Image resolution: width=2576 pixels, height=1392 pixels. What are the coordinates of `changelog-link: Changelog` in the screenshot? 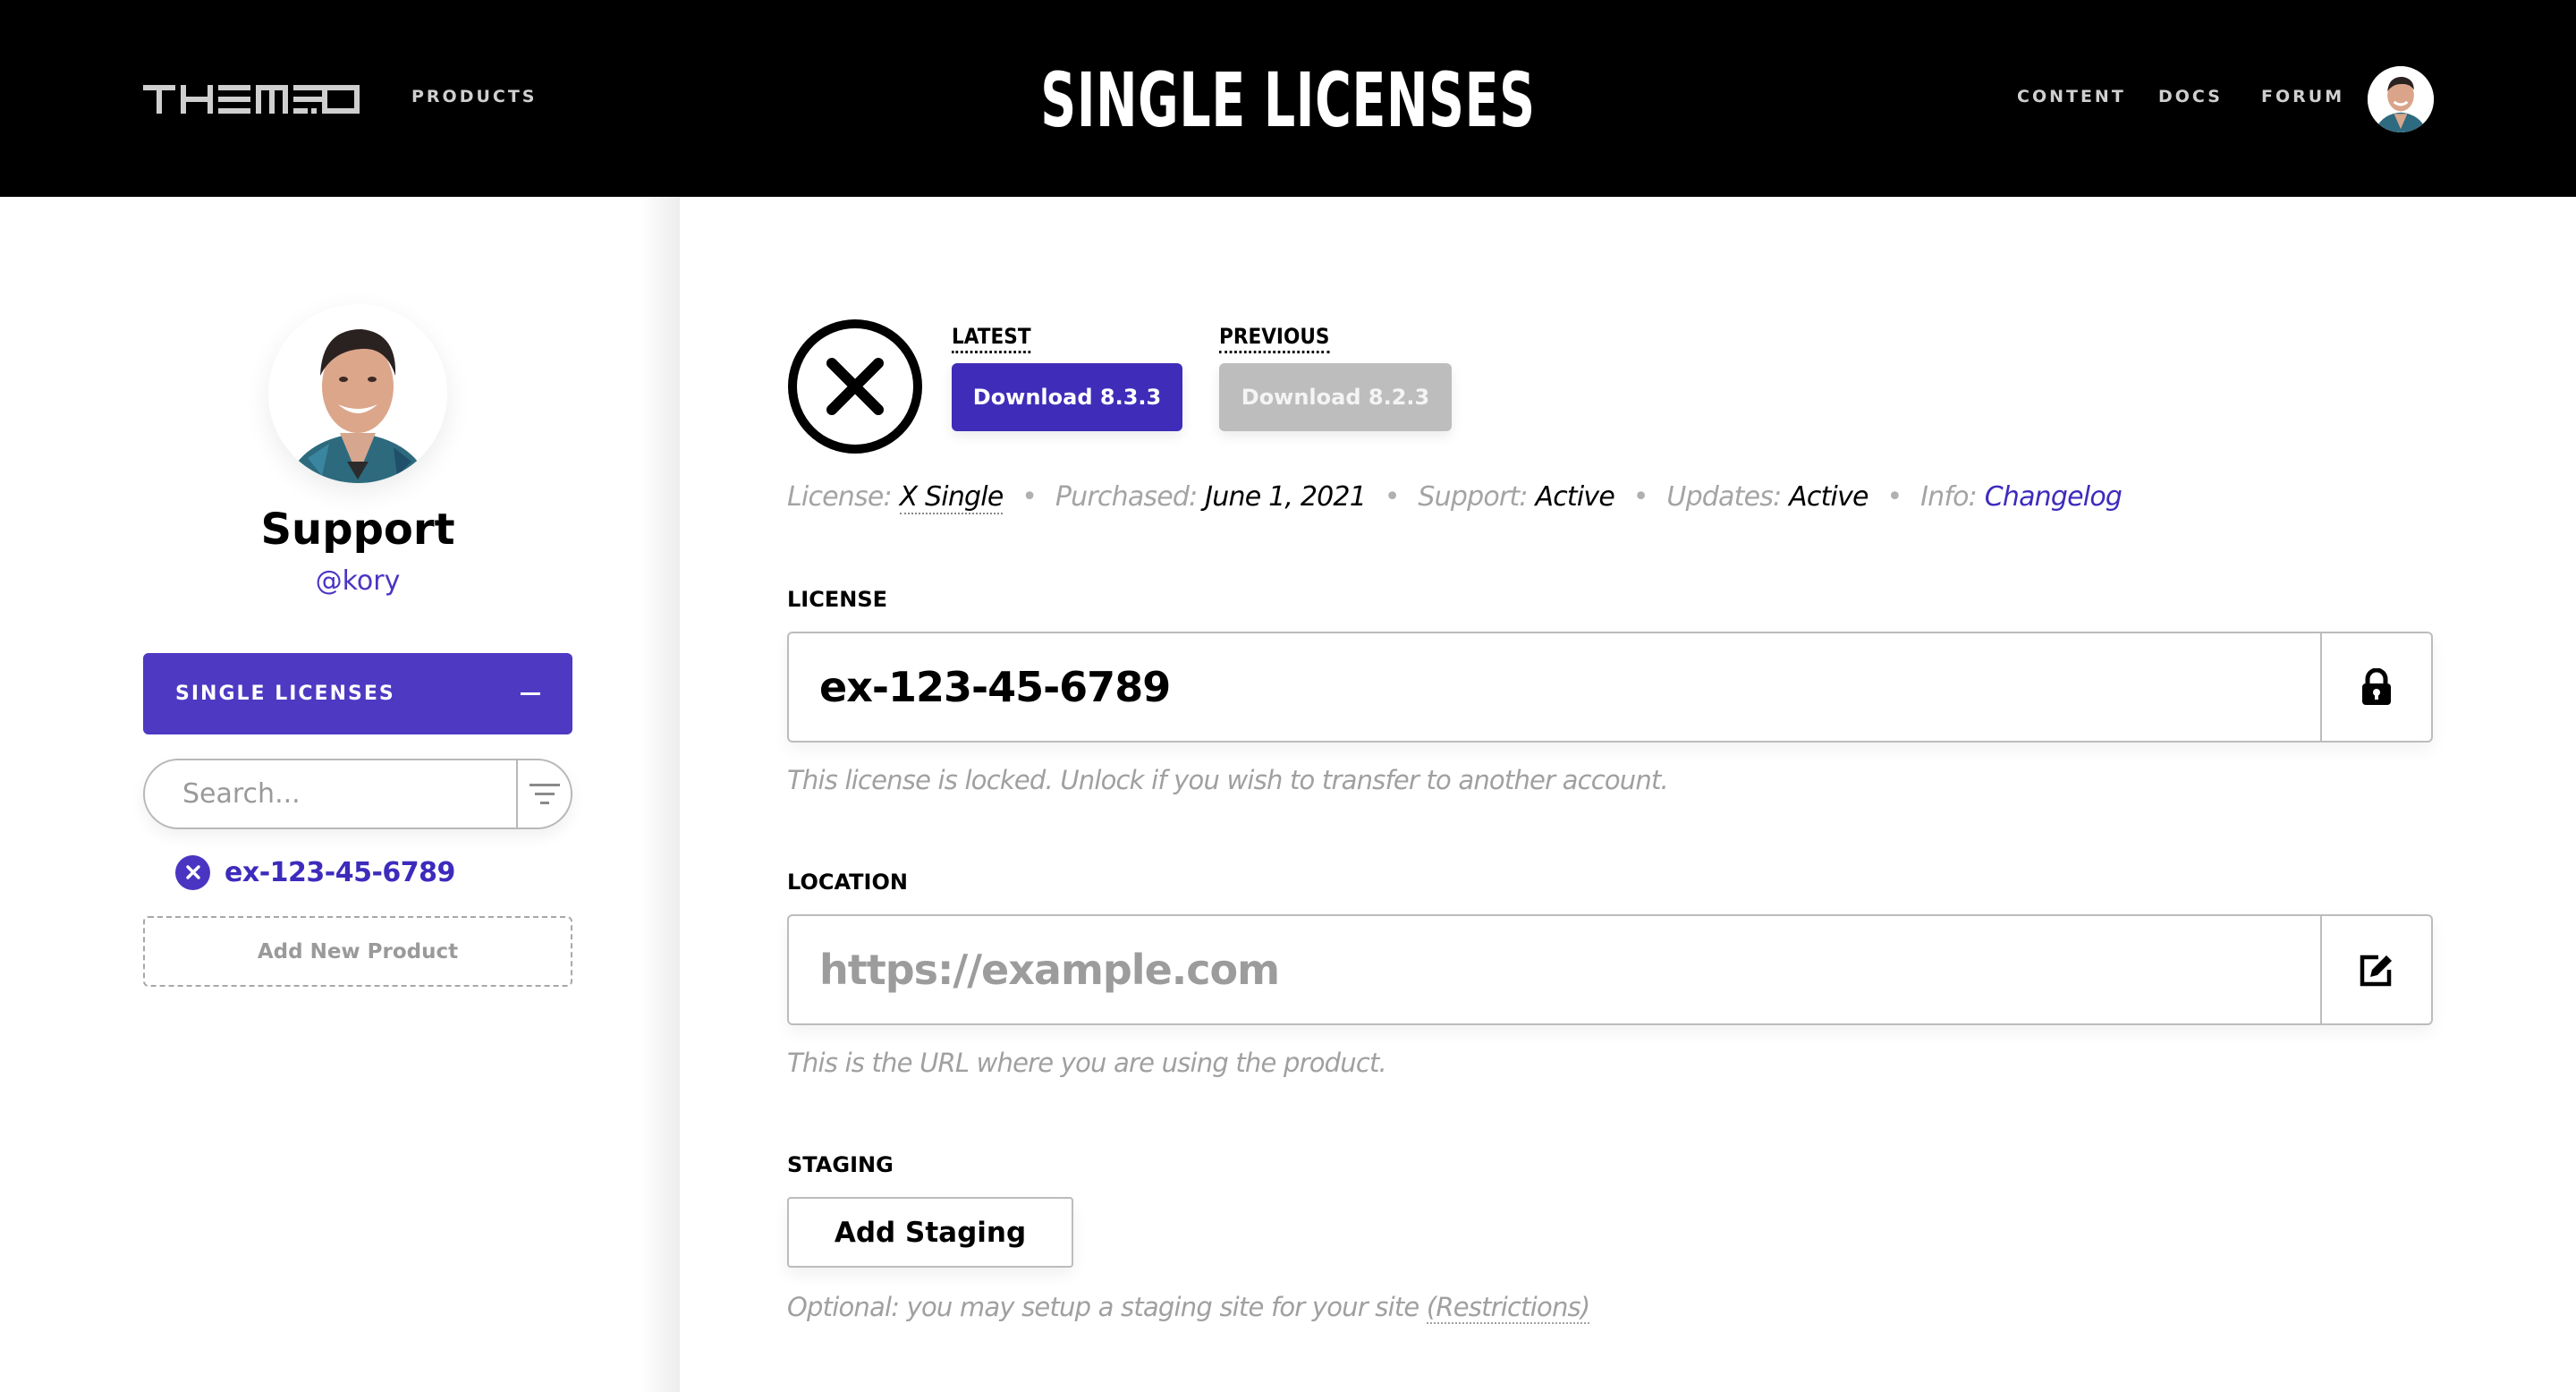 It's located at (2054, 497).